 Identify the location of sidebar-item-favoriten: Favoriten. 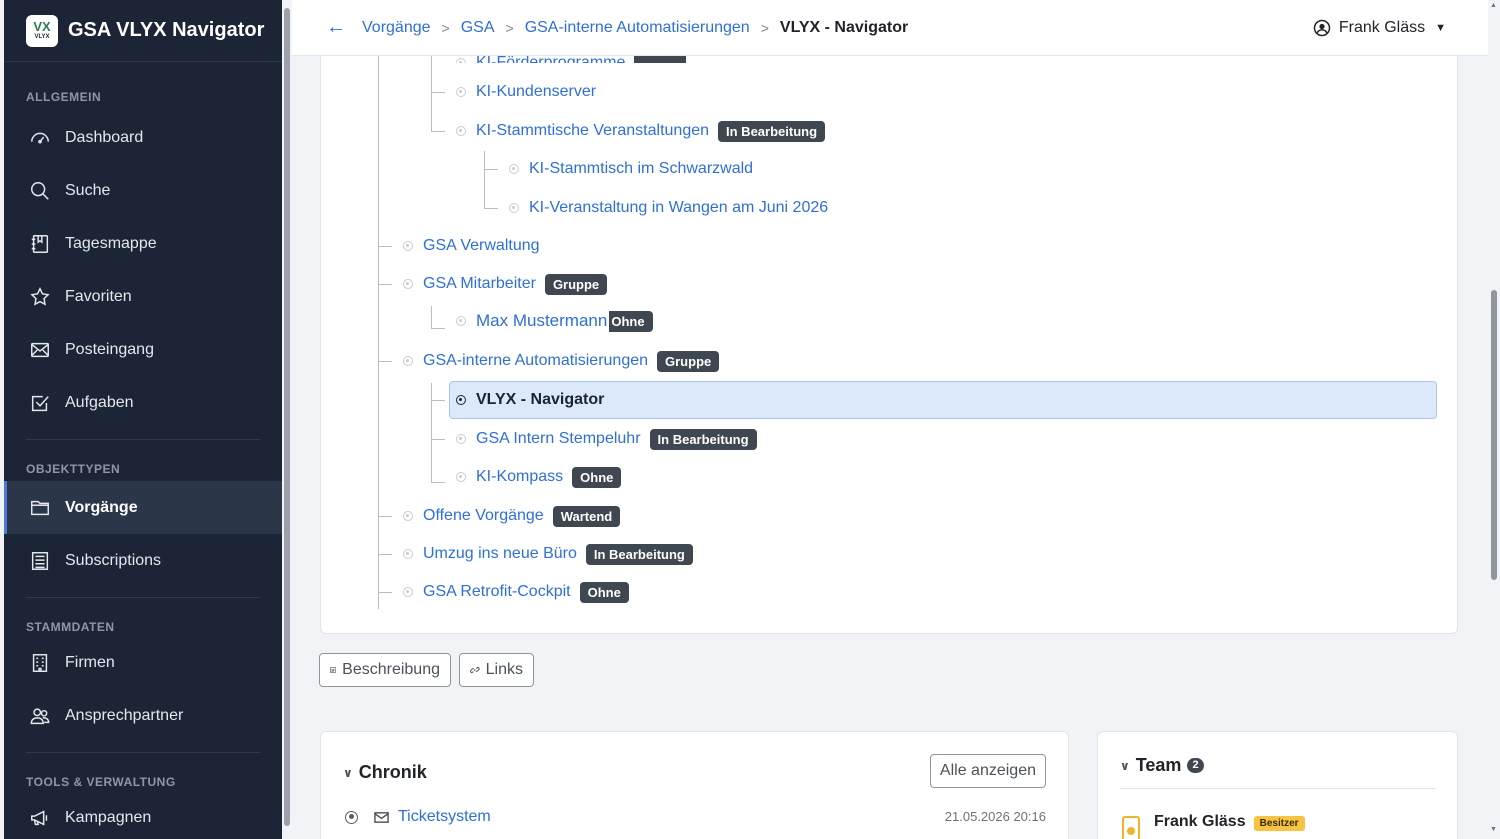
(143, 296).